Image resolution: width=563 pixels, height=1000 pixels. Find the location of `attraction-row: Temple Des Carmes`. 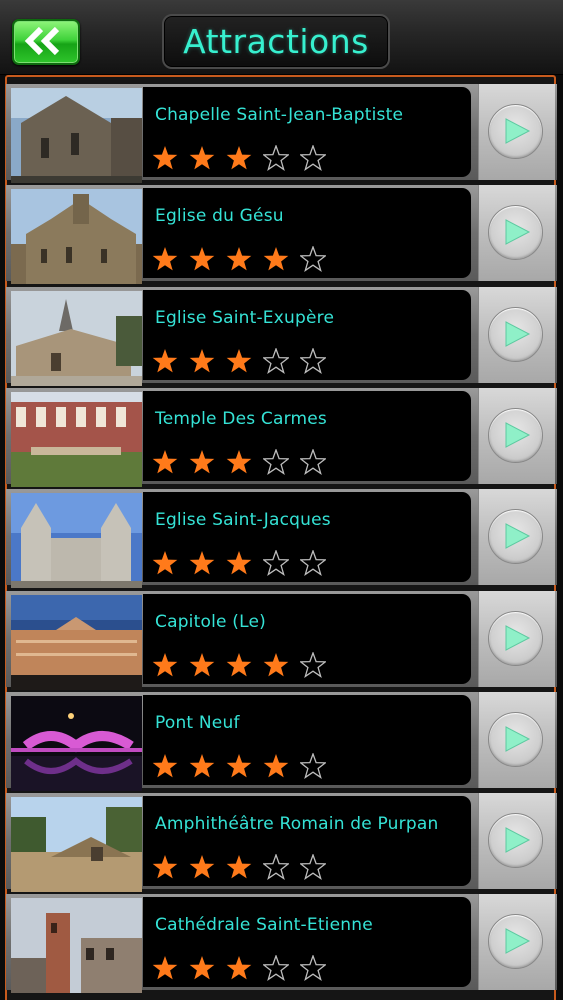

attraction-row: Temple Des Carmes is located at coordinates (281, 437).